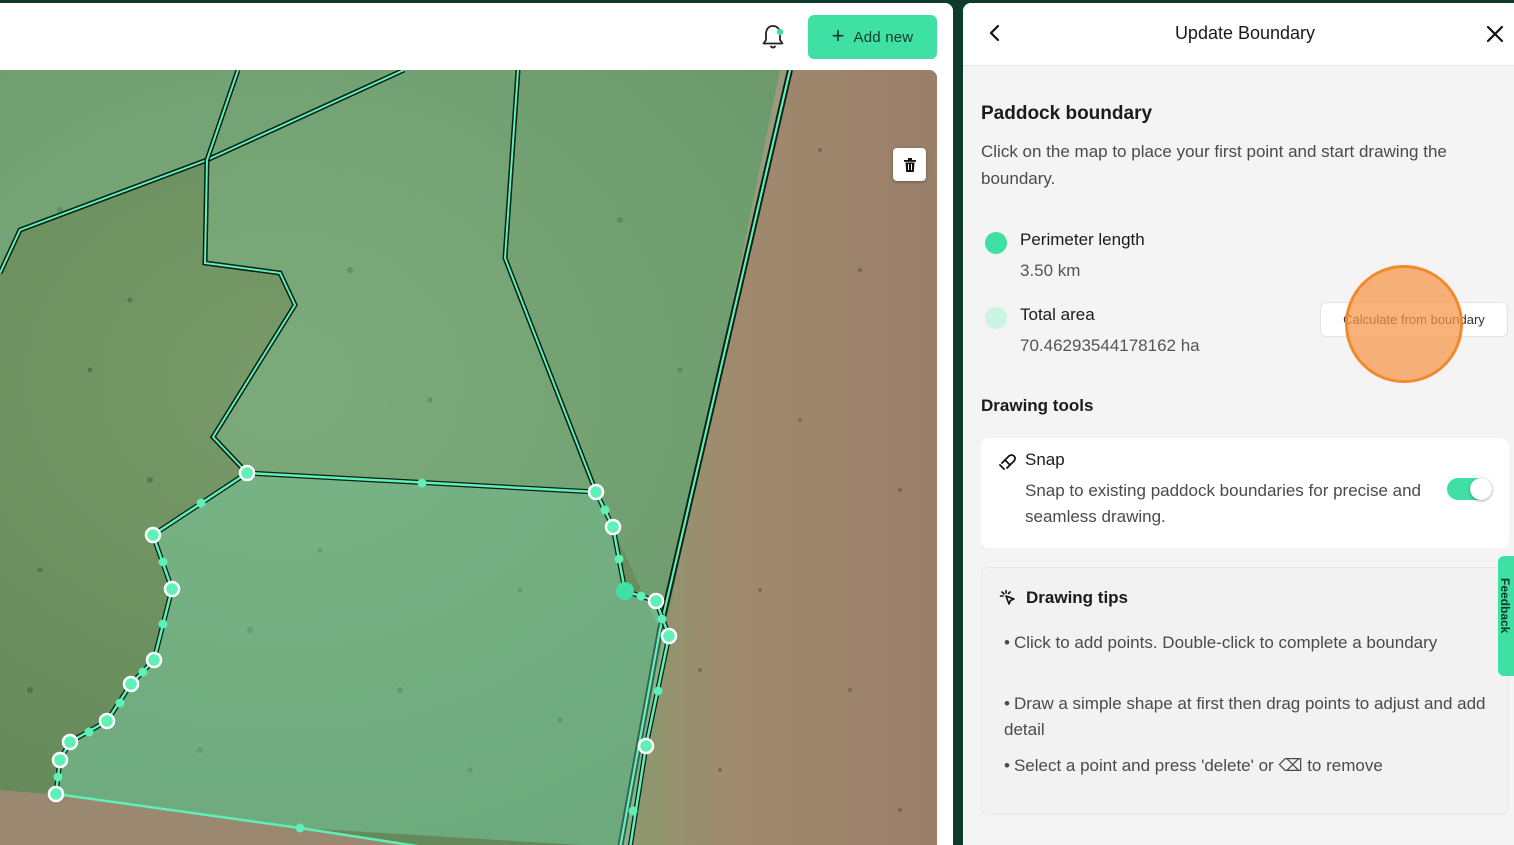 This screenshot has width=1514, height=845. Describe the element at coordinates (476, 36) in the screenshot. I see `top-bar: + Add new` at that location.